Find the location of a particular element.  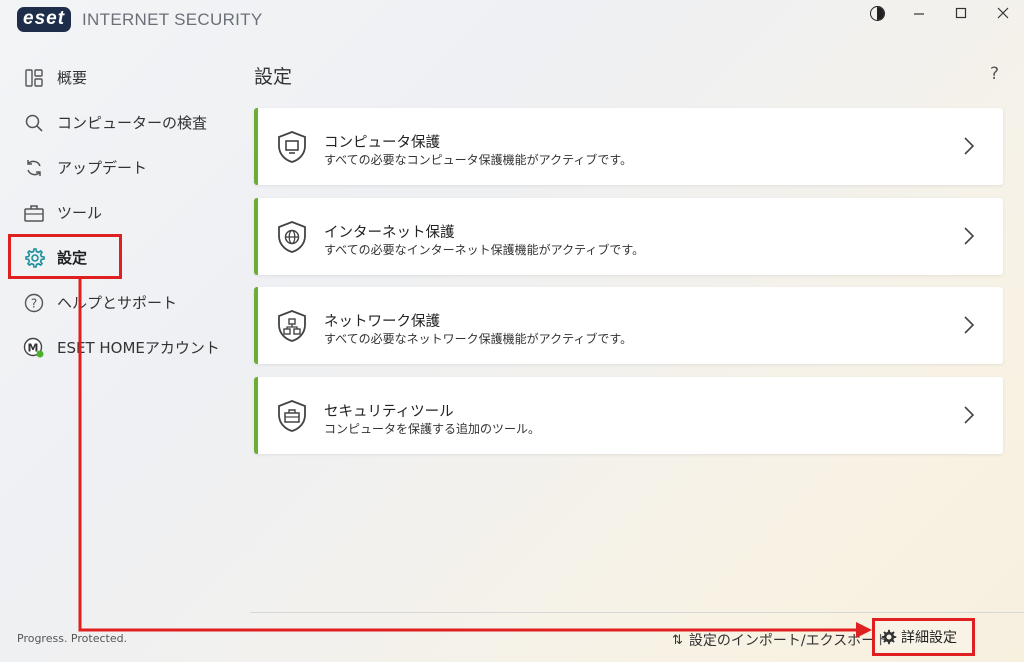

dashboard-icon is located at coordinates (34, 78).